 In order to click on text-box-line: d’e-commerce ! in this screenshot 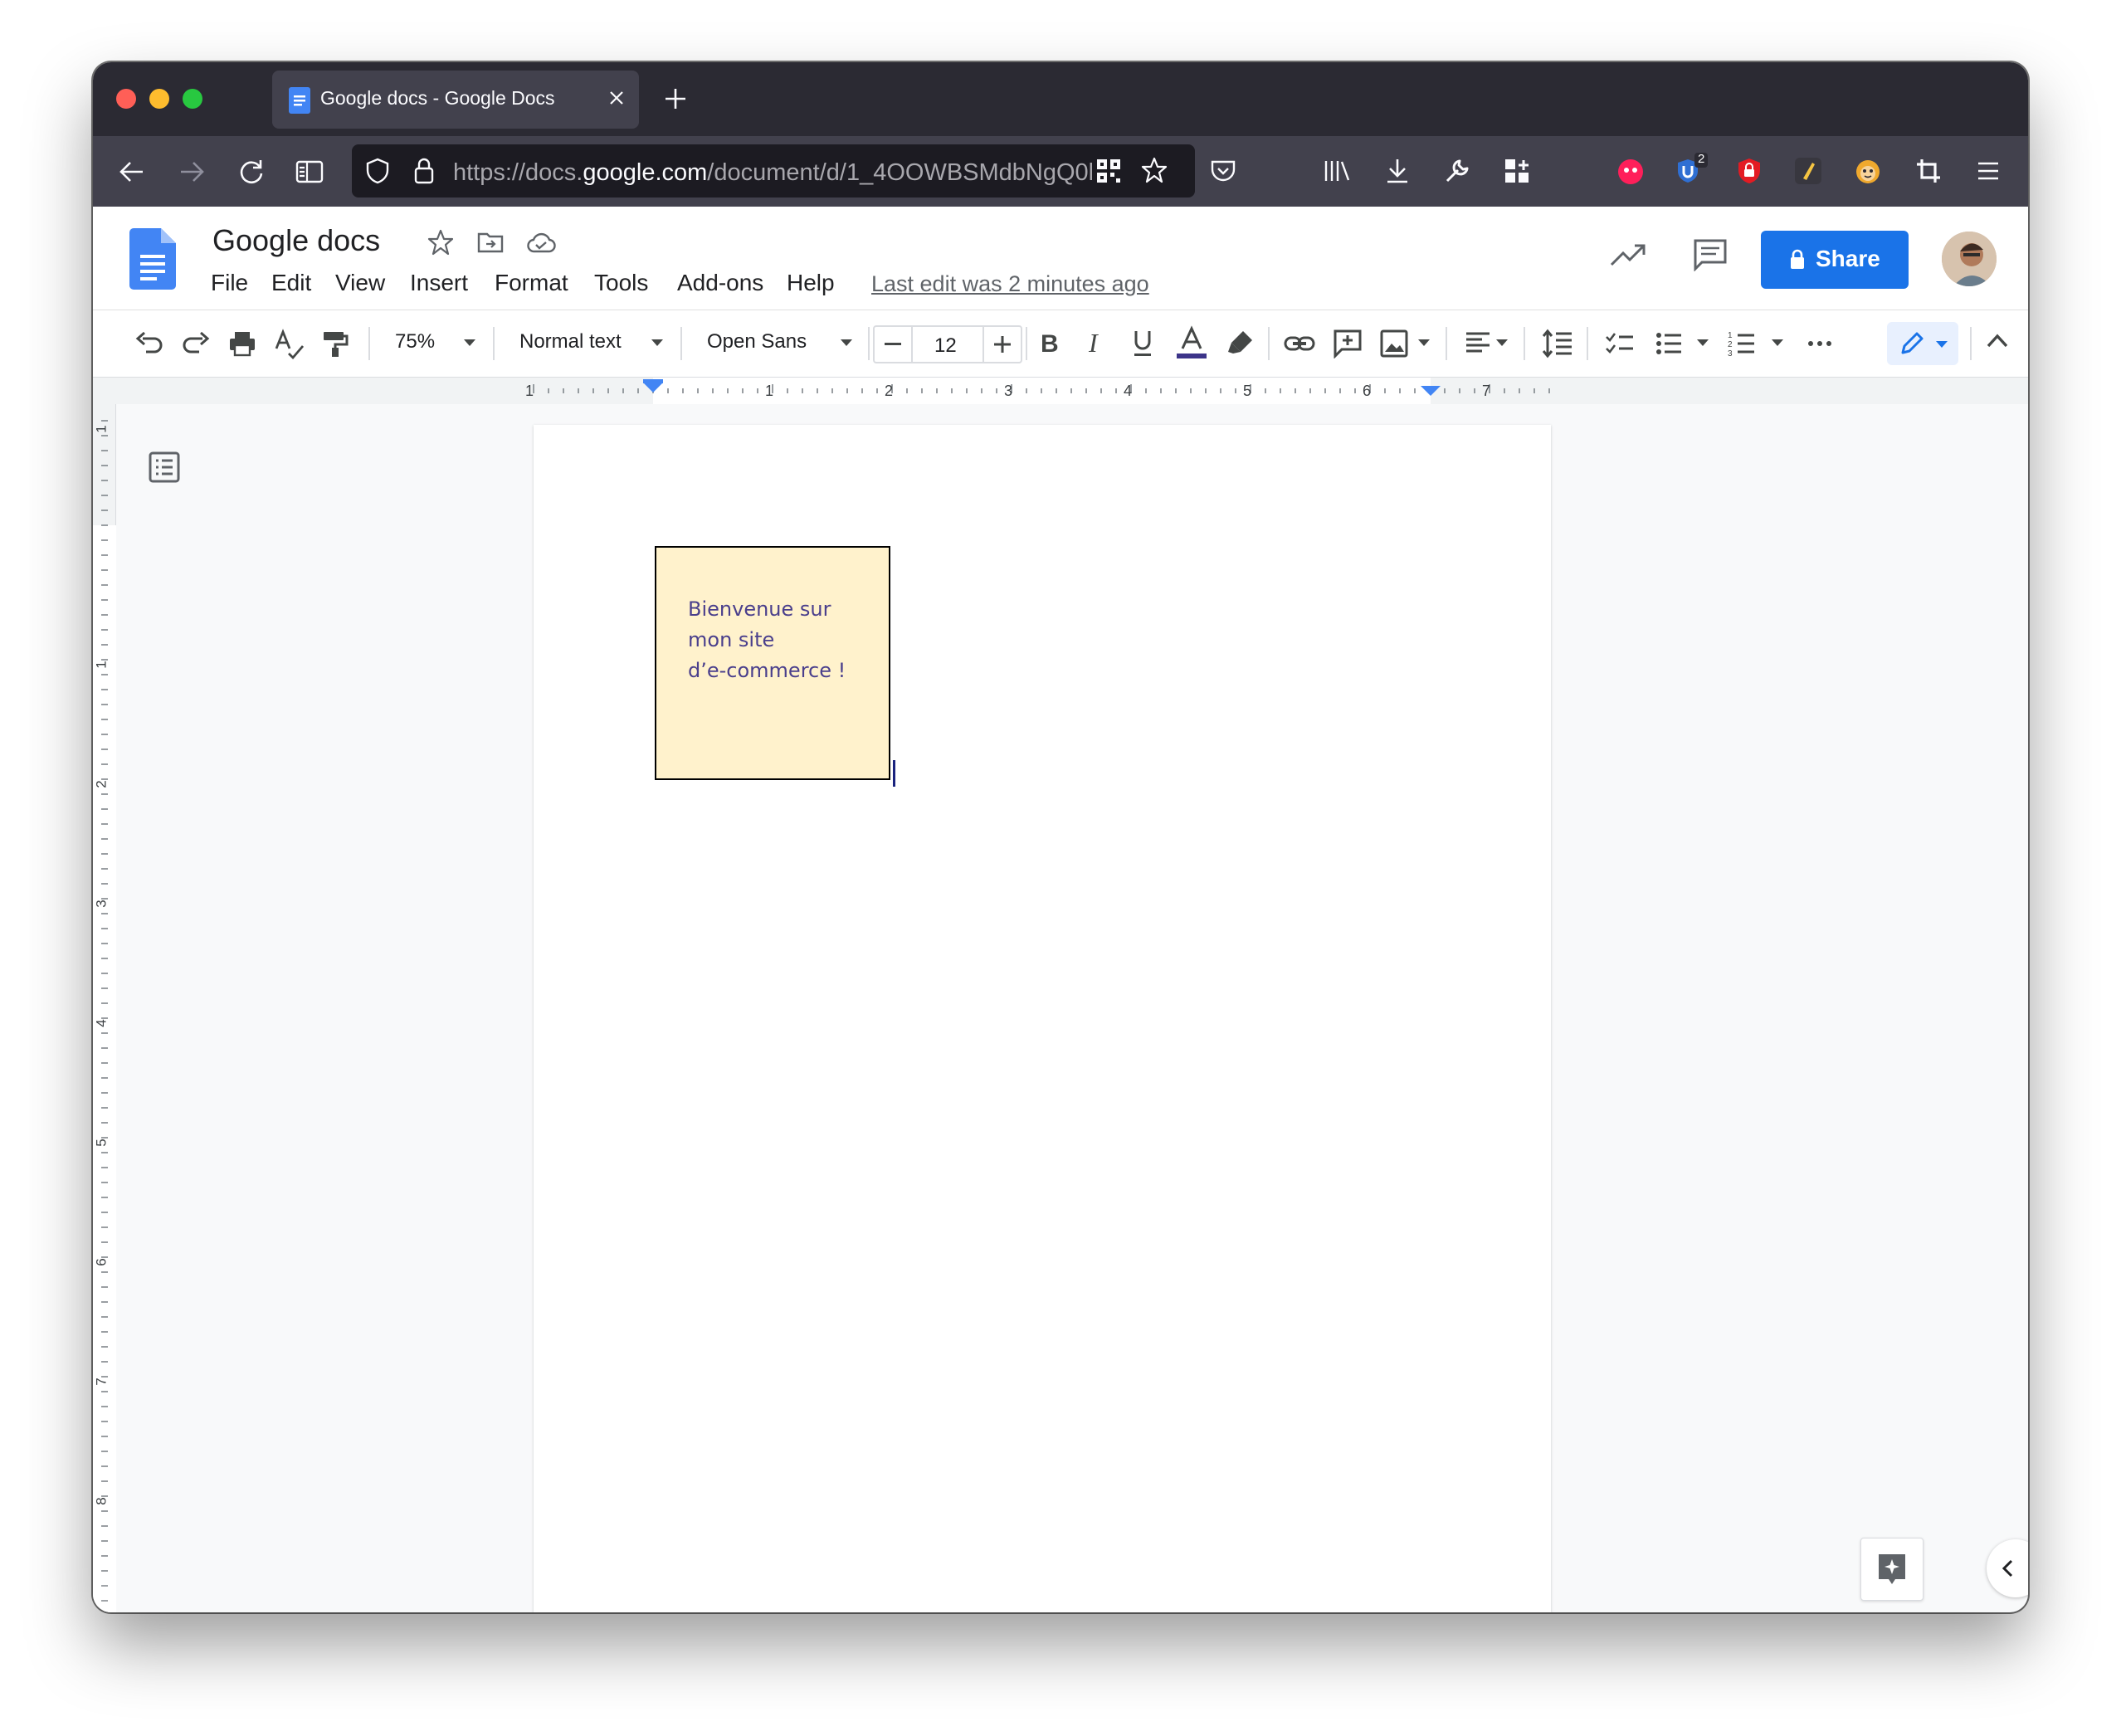, I will do `click(767, 670)`.